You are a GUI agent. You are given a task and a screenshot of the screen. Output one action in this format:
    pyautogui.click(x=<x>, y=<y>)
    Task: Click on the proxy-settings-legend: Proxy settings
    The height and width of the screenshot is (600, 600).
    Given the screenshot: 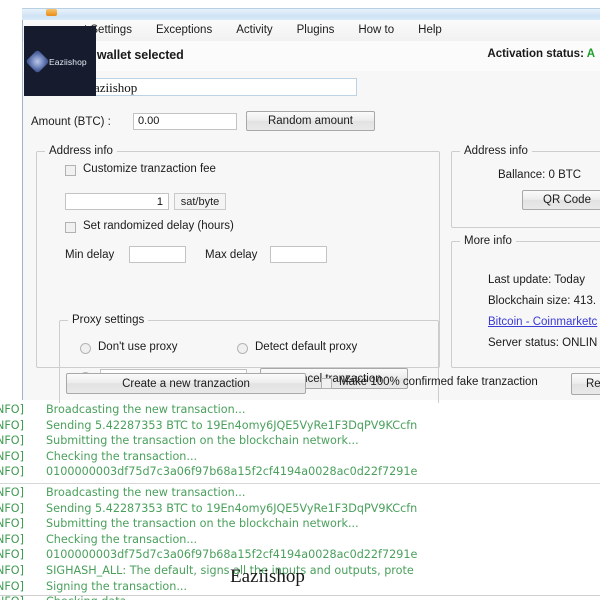 What is the action you would take?
    pyautogui.click(x=108, y=320)
    